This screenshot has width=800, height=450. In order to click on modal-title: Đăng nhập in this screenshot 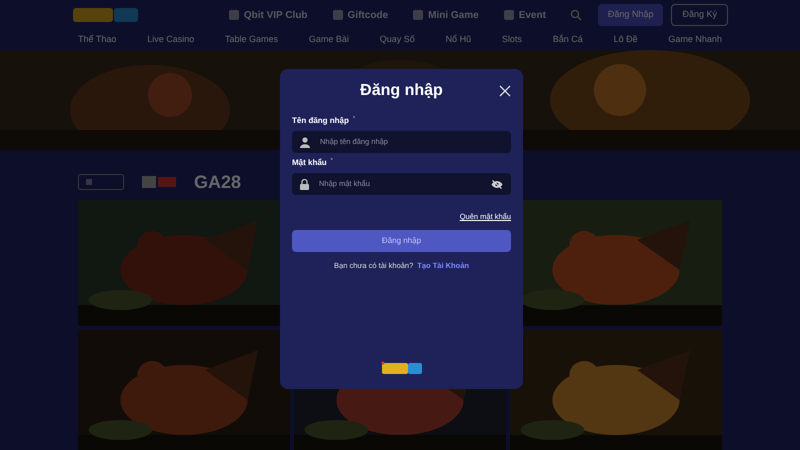, I will do `click(401, 91)`.